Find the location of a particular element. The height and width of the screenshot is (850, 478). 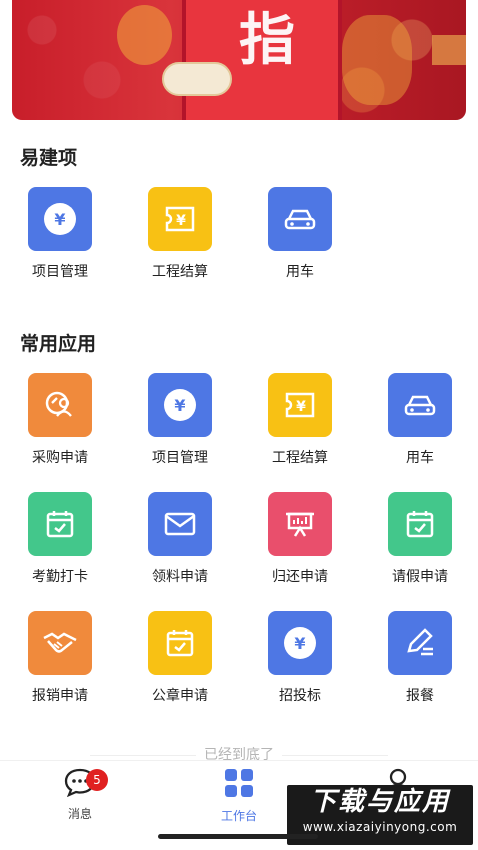

app-label: 报餐 is located at coordinates (420, 696).